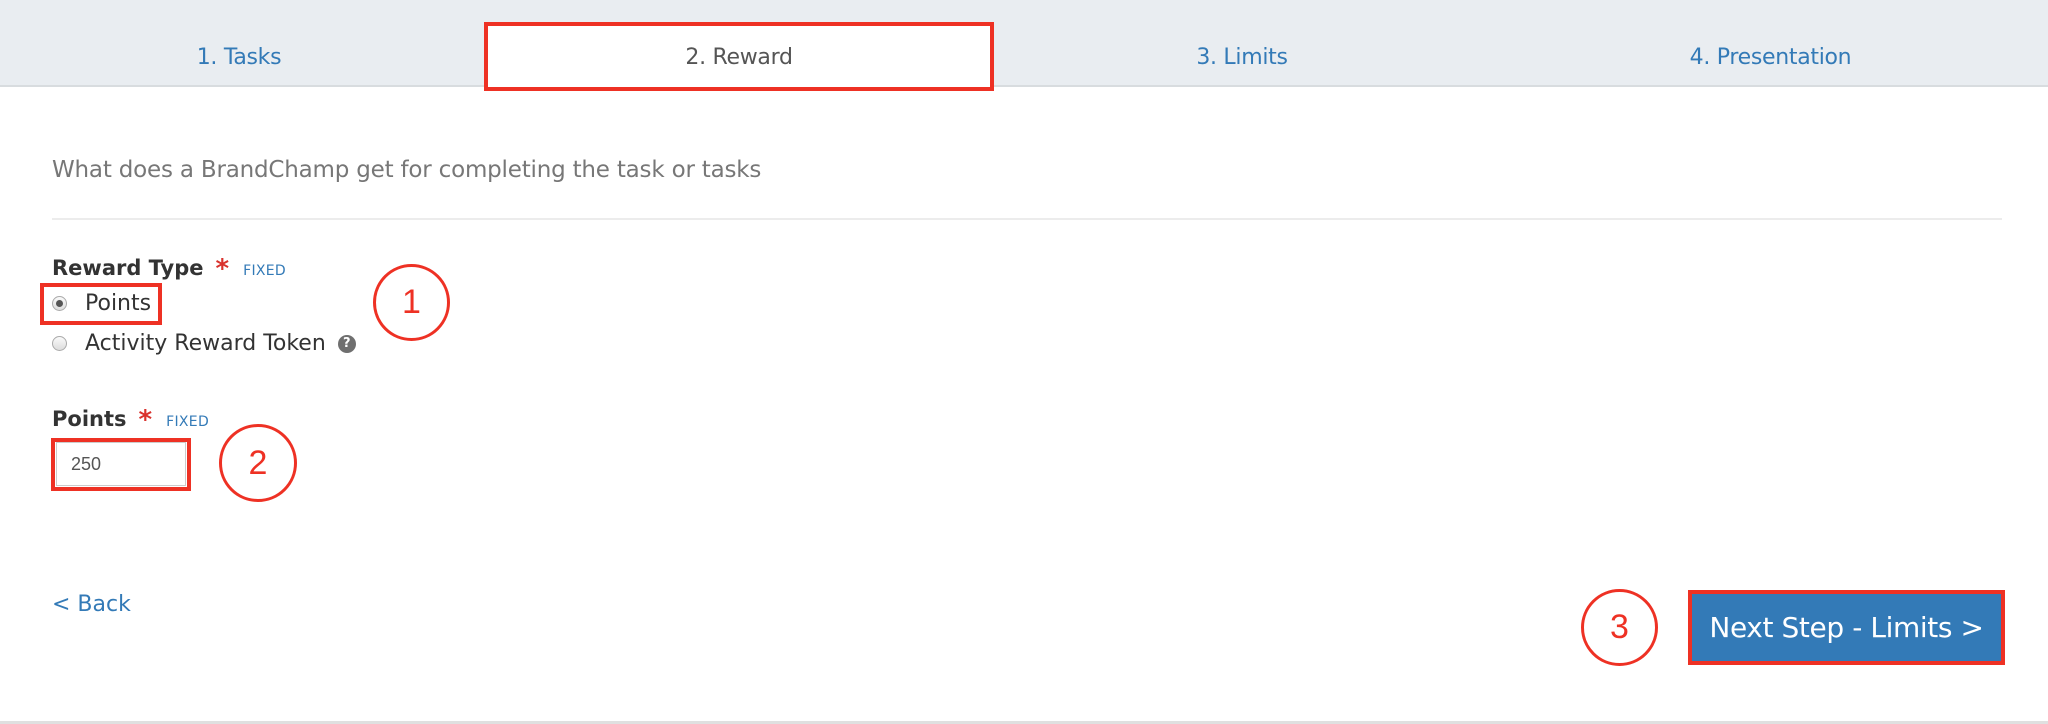 The image size is (2048, 724). I want to click on tab-reward: 2. Reward, so click(739, 57).